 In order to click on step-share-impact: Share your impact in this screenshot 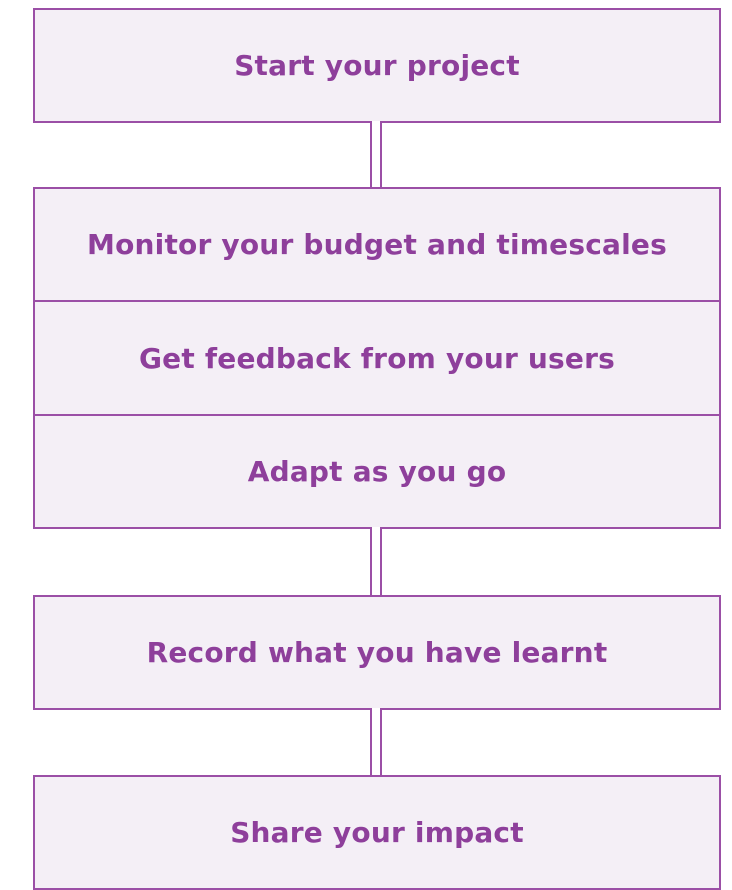, I will do `click(377, 832)`.